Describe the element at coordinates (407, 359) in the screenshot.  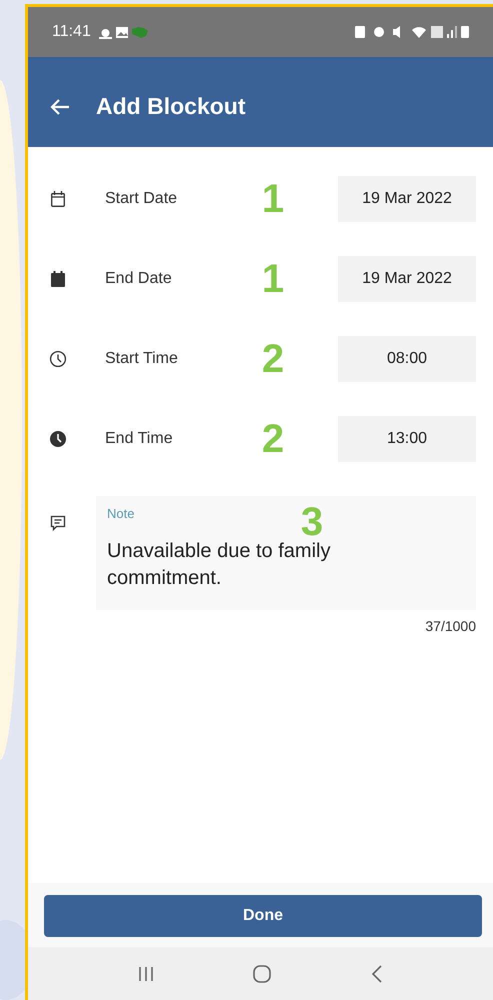
I see `time-field: 08:00` at that location.